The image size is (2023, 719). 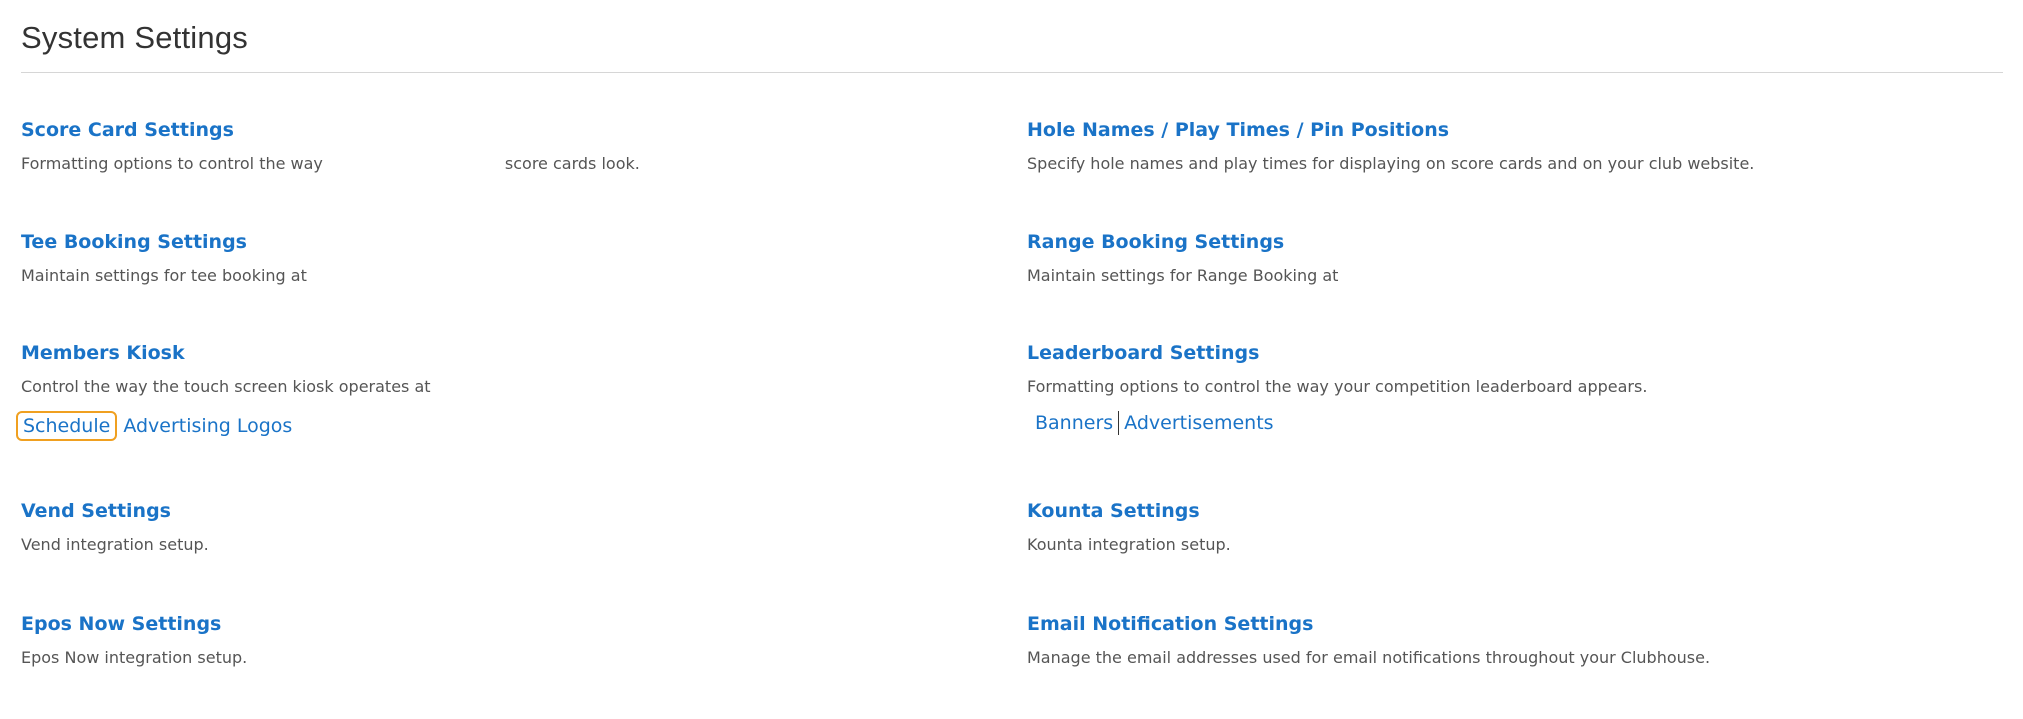 What do you see at coordinates (1119, 423) in the screenshot?
I see `link-separator` at bounding box center [1119, 423].